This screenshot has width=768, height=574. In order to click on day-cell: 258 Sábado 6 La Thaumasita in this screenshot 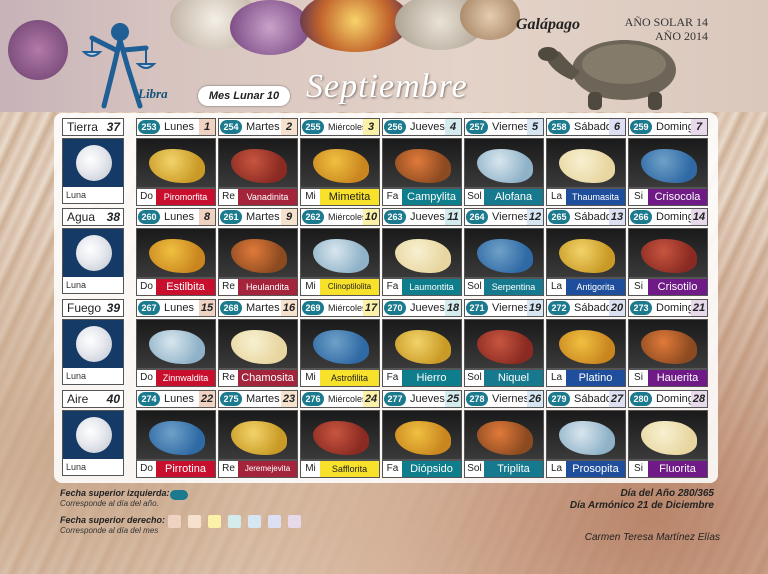, I will do `click(586, 163)`.